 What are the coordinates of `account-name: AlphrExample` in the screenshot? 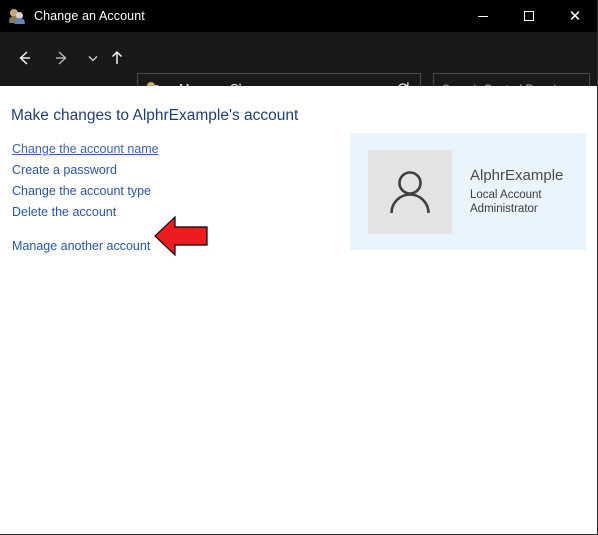 It's located at (517, 175).